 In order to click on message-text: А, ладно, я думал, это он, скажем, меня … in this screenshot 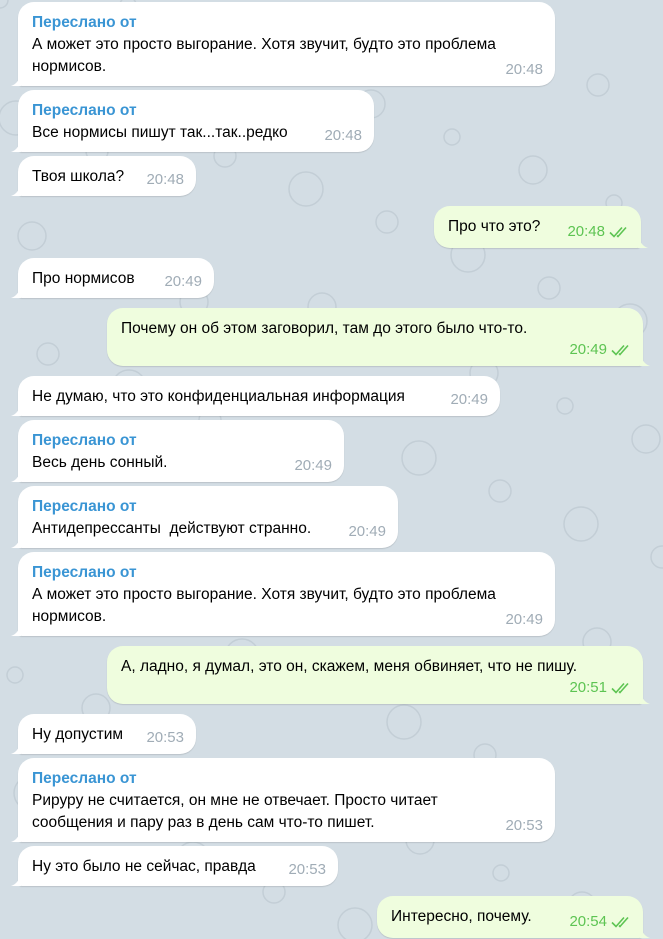, I will do `click(349, 666)`.